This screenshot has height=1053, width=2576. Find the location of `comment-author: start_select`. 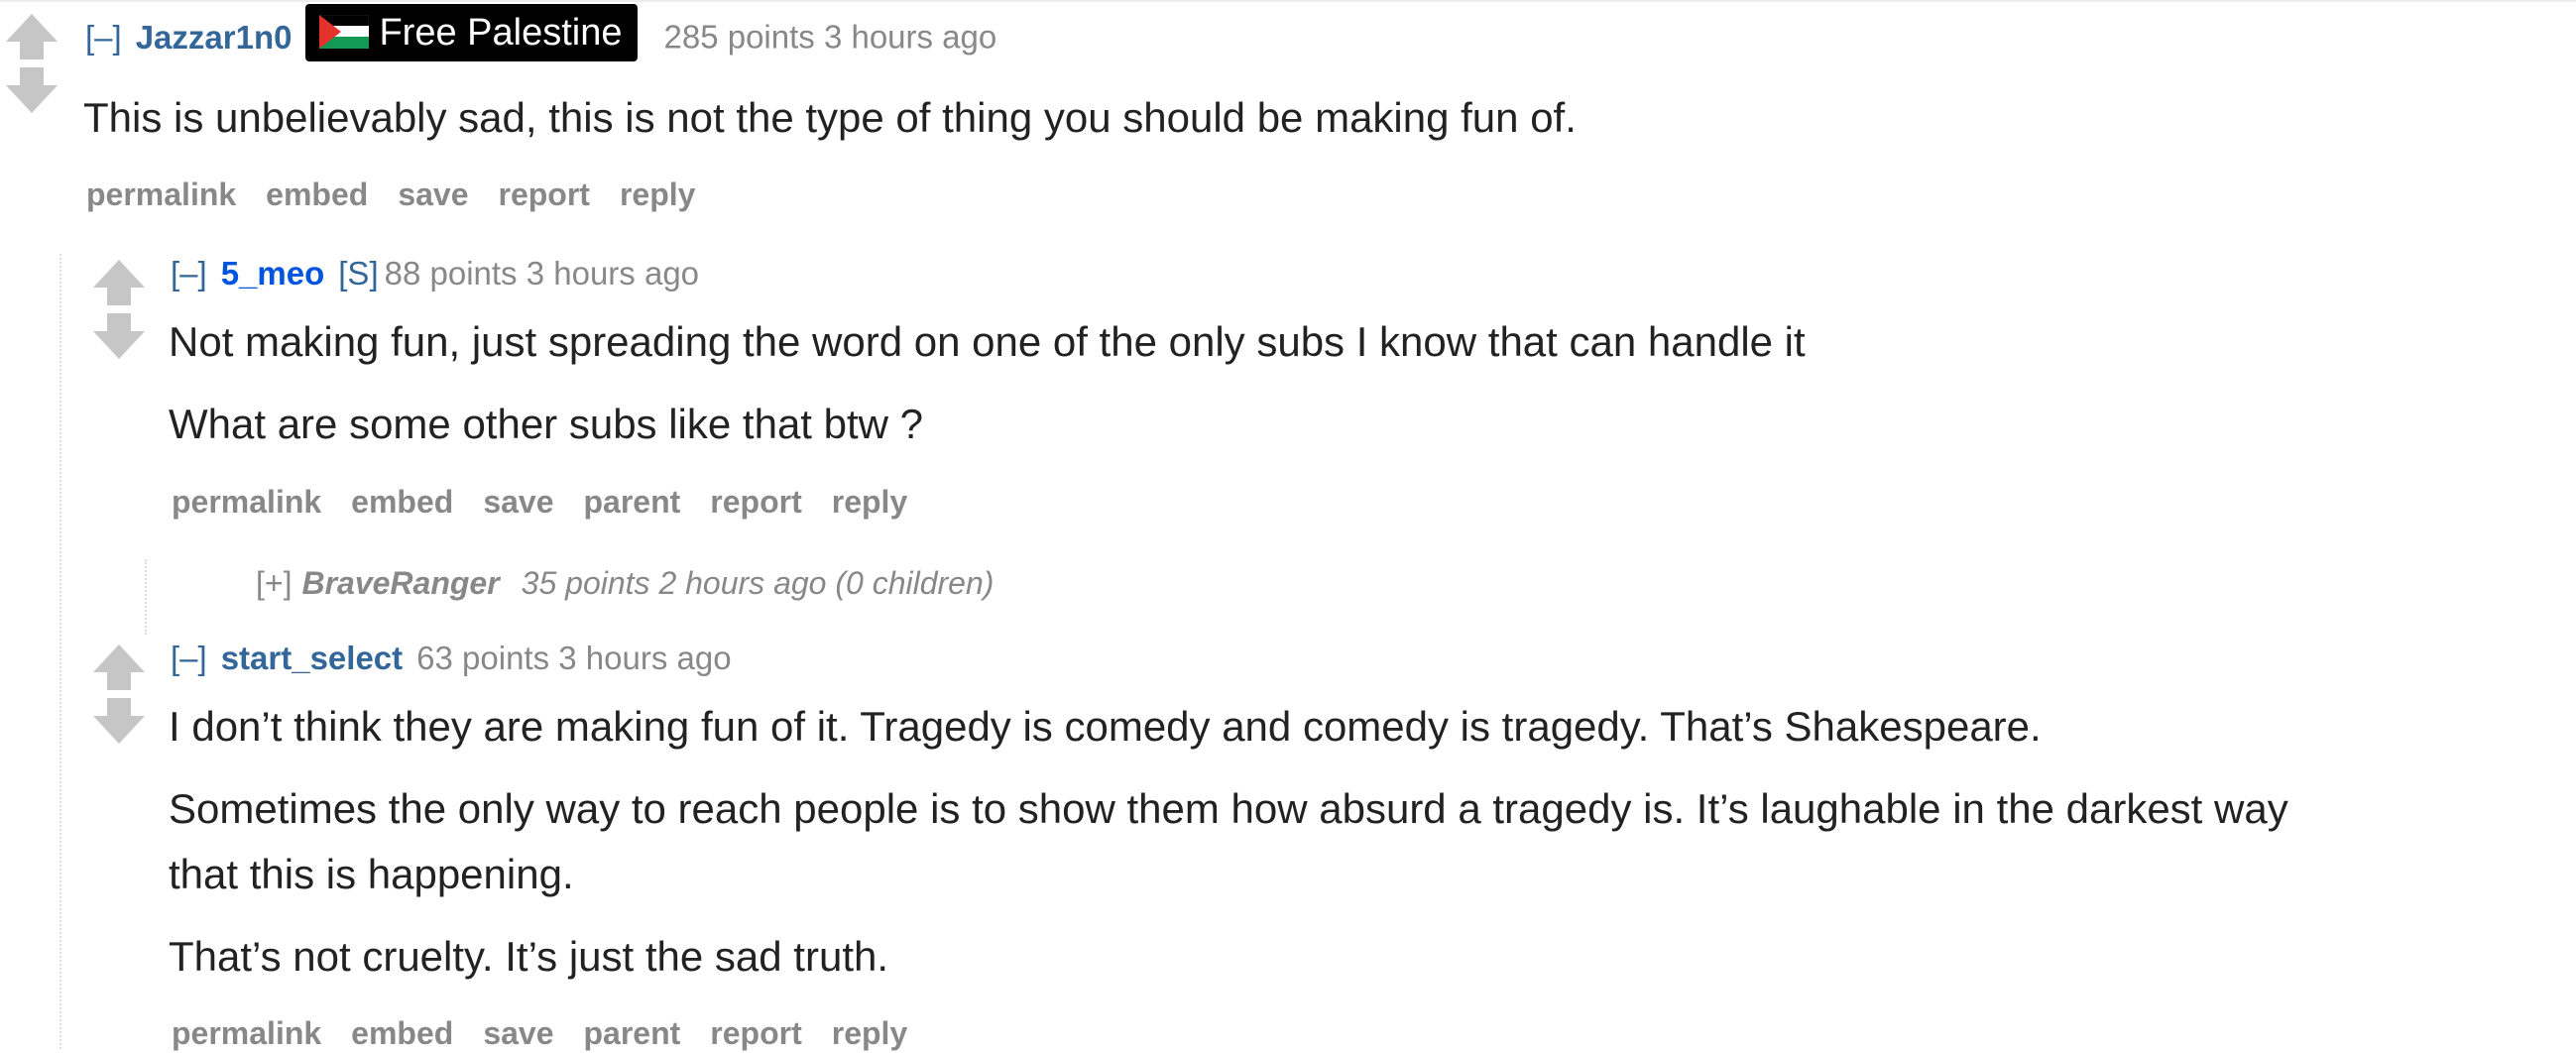

comment-author: start_select is located at coordinates (312, 658).